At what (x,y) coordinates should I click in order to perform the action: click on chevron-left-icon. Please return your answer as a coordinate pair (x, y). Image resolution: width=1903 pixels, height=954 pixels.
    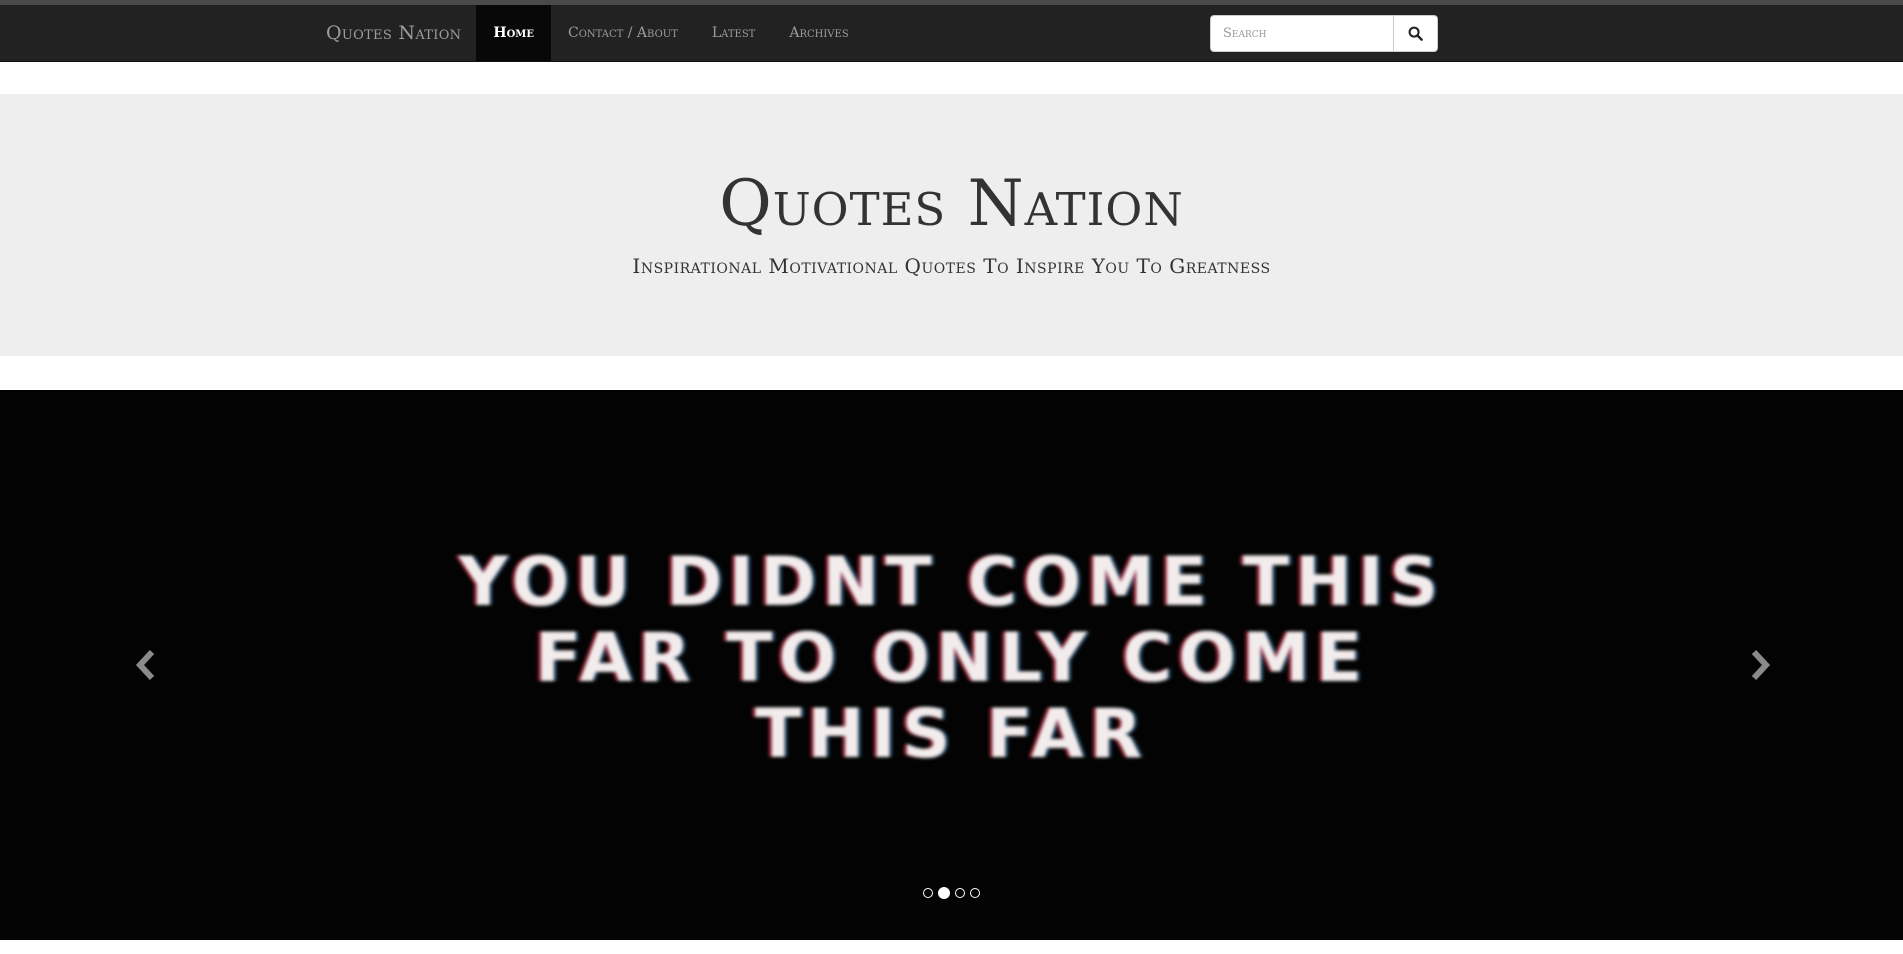
    Looking at the image, I should click on (145, 665).